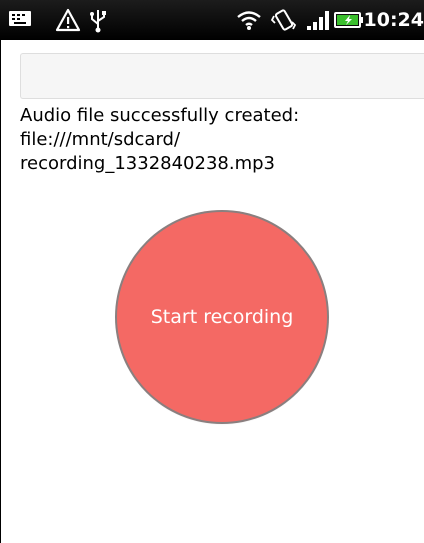 This screenshot has height=543, width=424. I want to click on screen-edge, so click(0, 271).